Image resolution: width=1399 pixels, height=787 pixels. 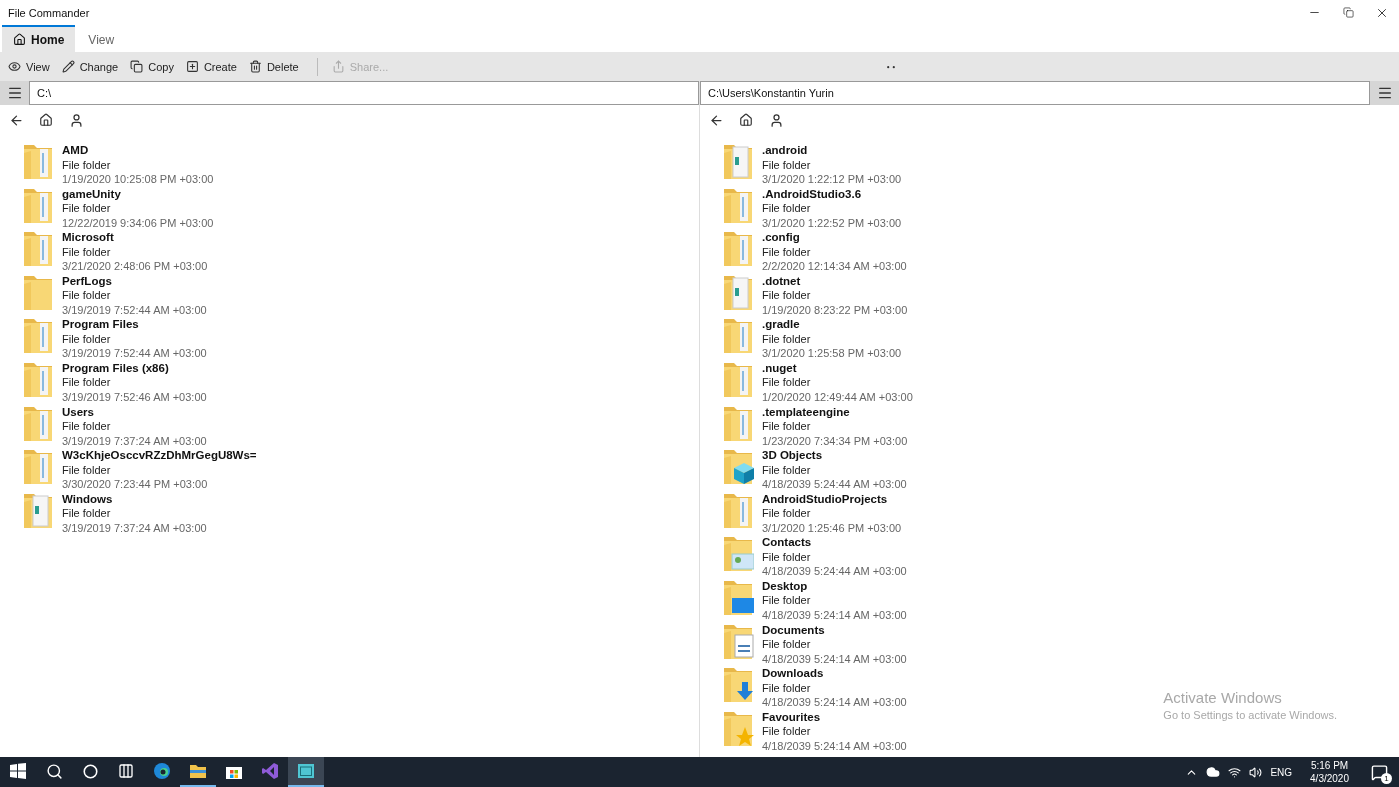 I want to click on create-icon, so click(x=192, y=66).